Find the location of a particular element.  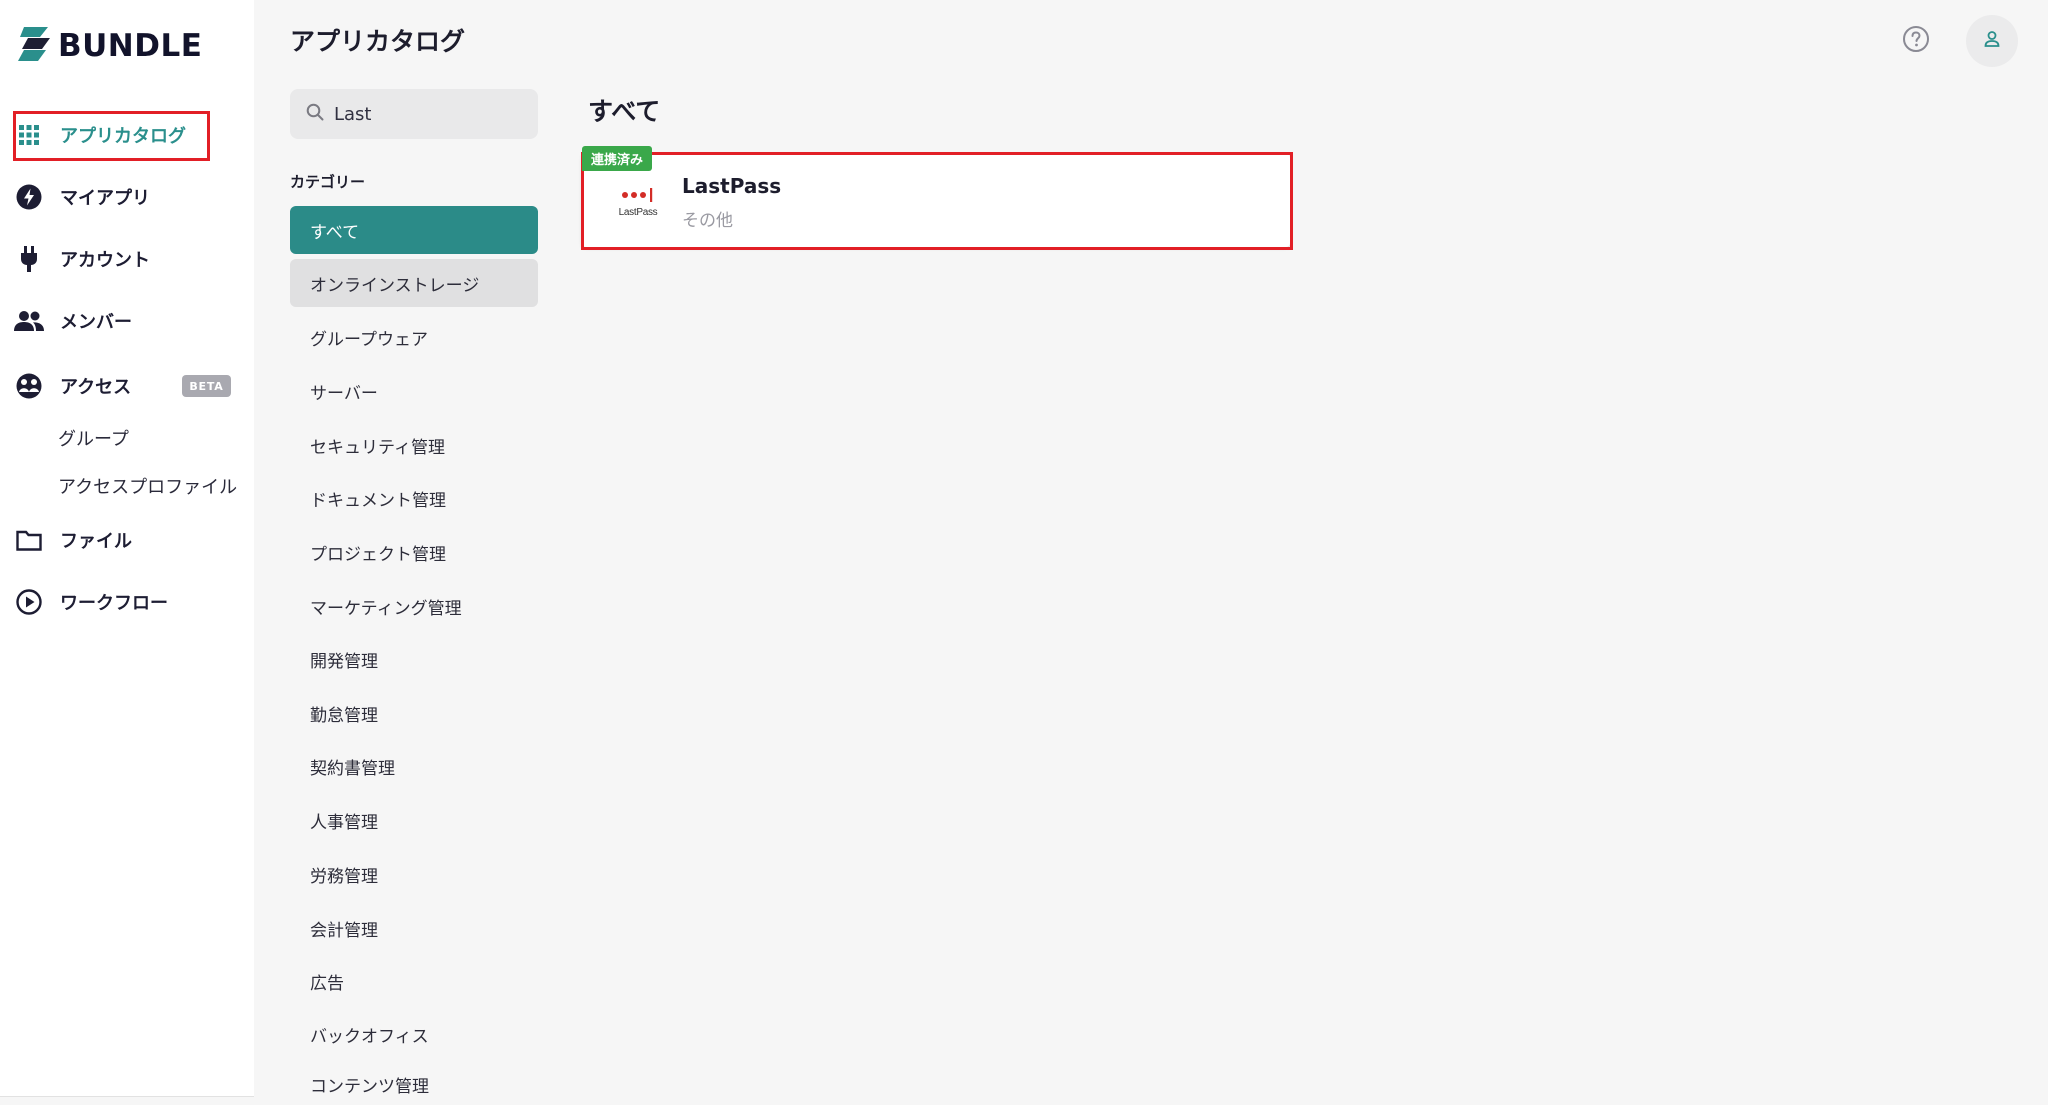

brand-name: BUNDLE is located at coordinates (130, 46).